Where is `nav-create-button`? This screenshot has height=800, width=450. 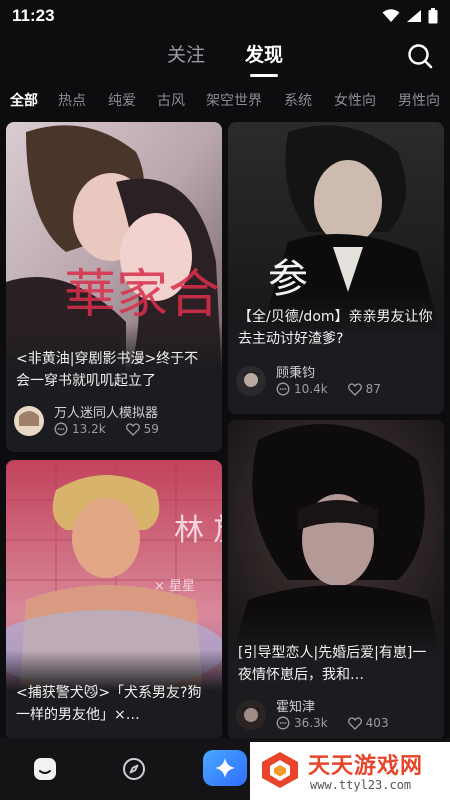
nav-create-button is located at coordinates (225, 768).